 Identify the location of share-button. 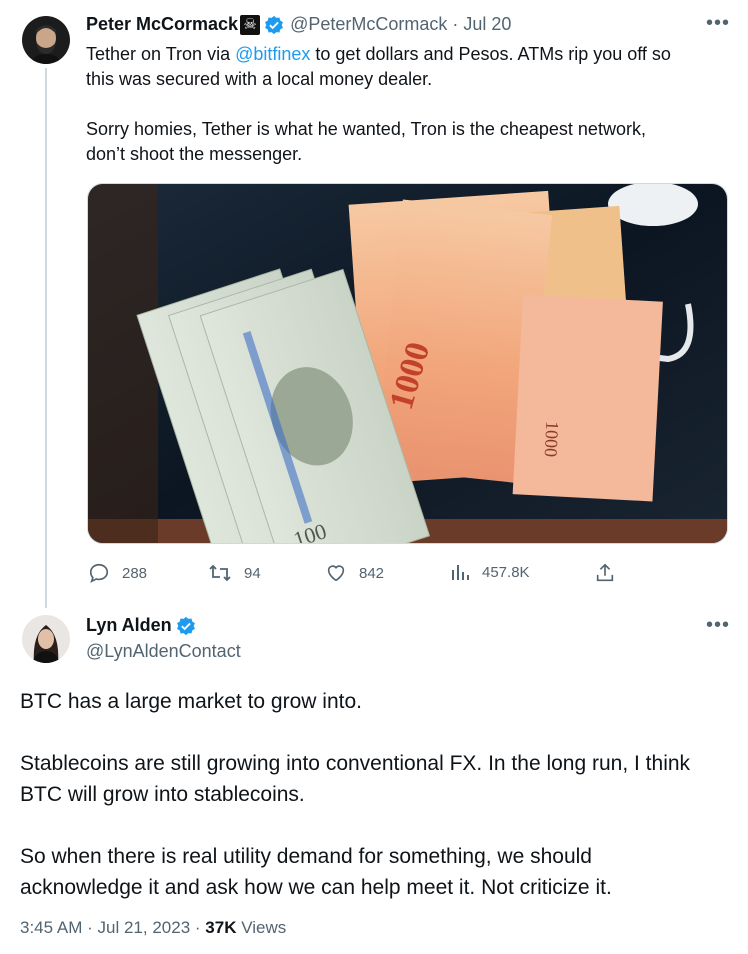
(605, 575).